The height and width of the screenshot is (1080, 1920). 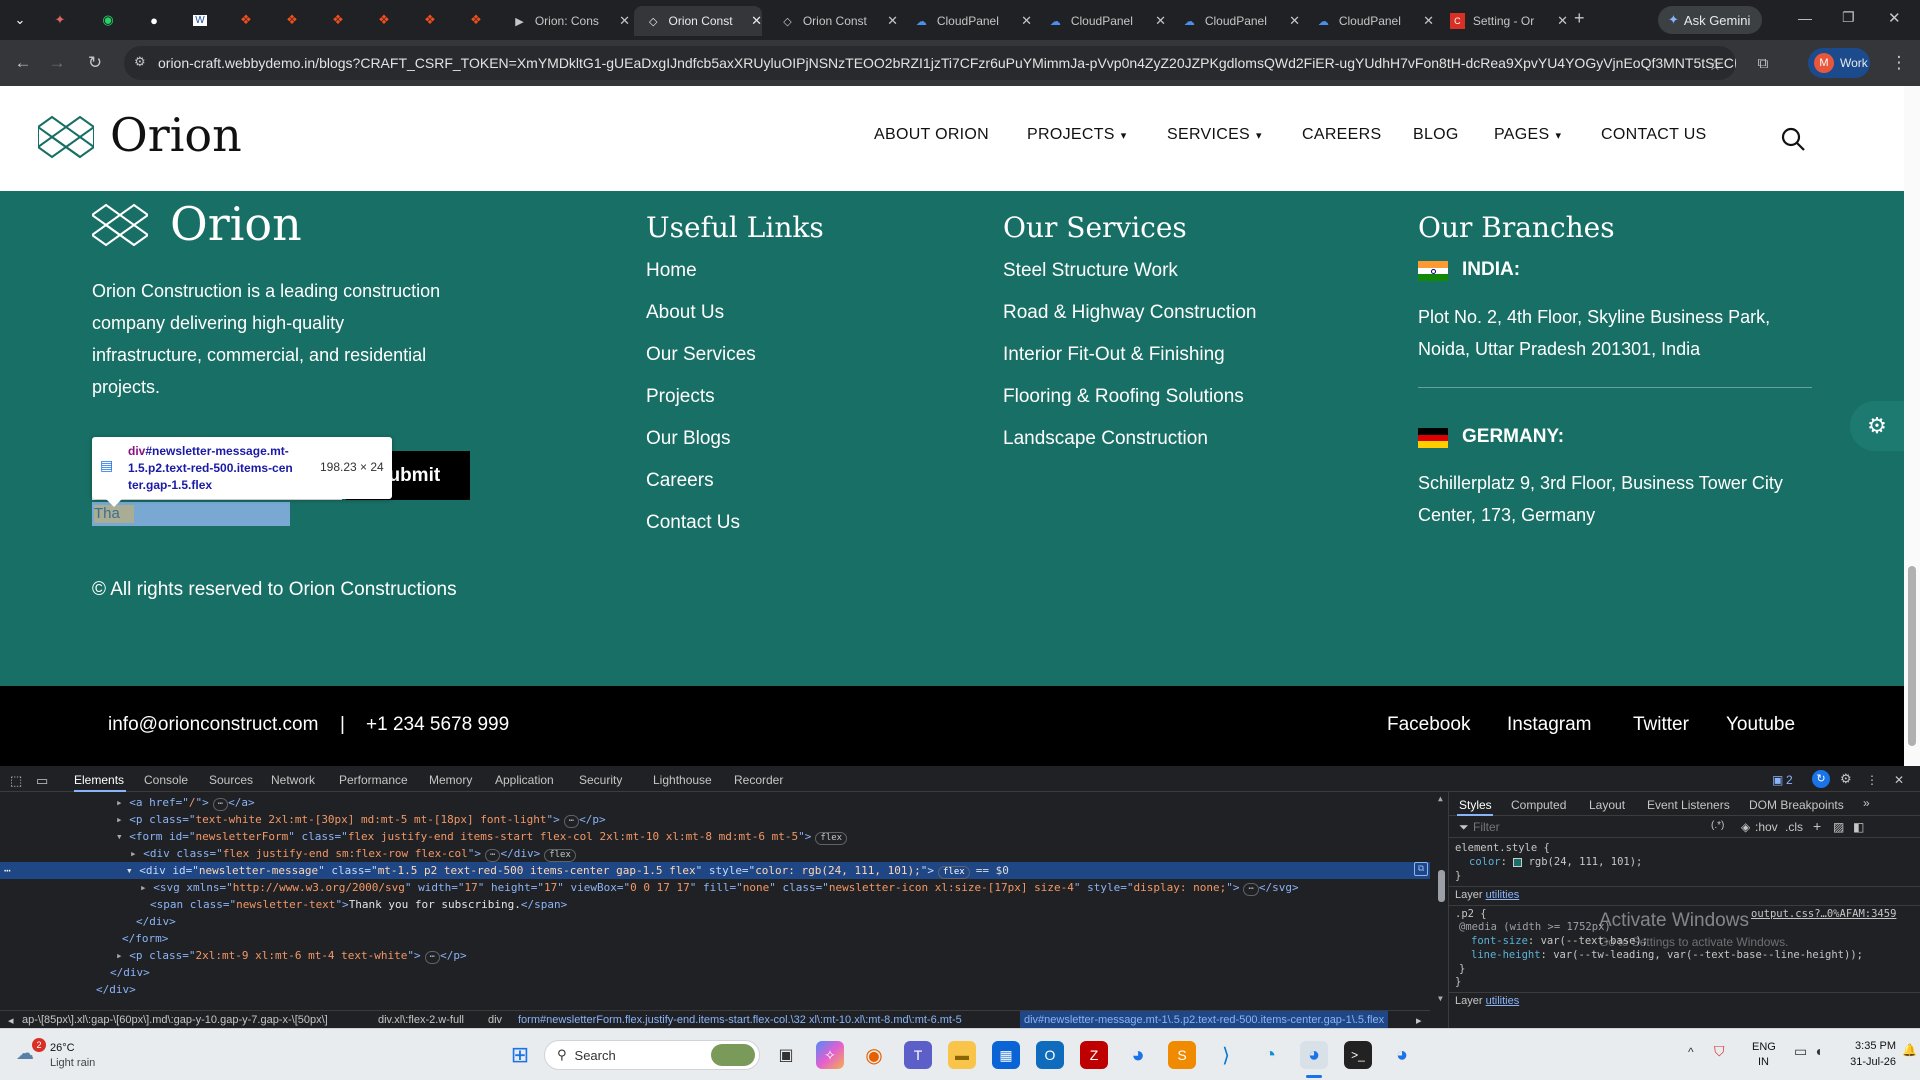 What do you see at coordinates (1441, 900) in the screenshot?
I see `dom-scrollbar: ▲ ▼` at bounding box center [1441, 900].